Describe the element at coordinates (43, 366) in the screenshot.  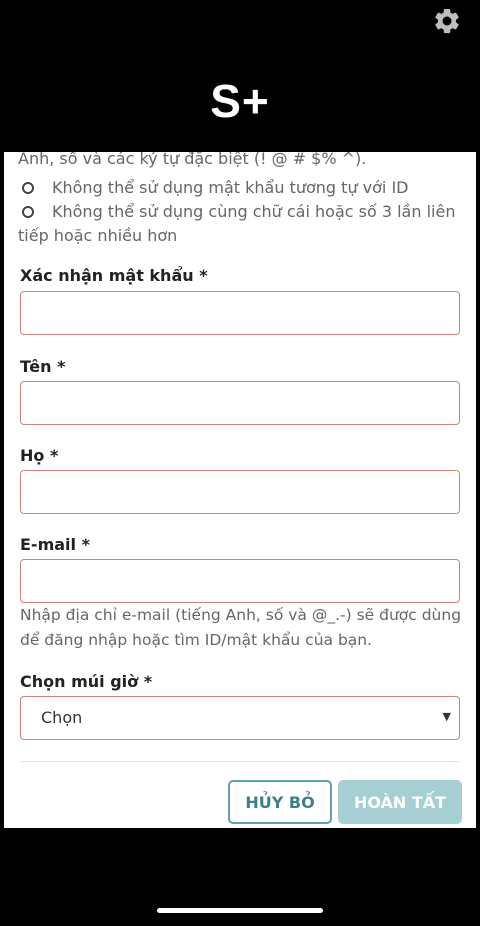
I see `first-name-label: Tên *` at that location.